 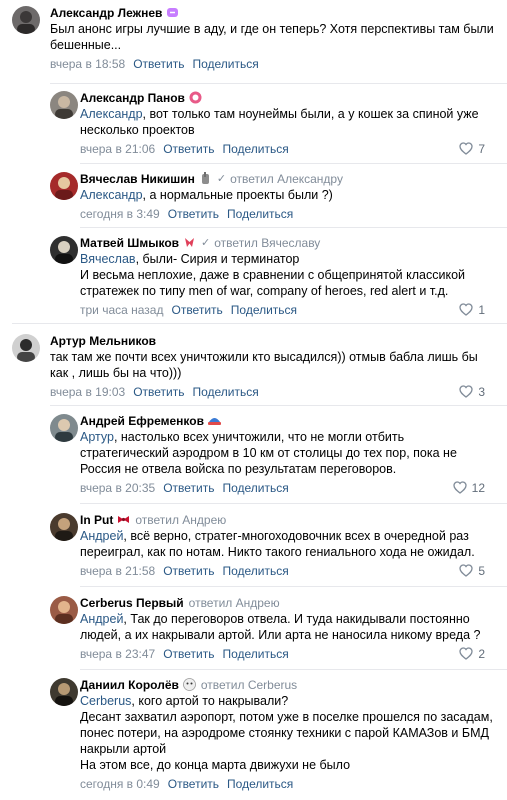 I want to click on bow-badge-icon, so click(x=123, y=519).